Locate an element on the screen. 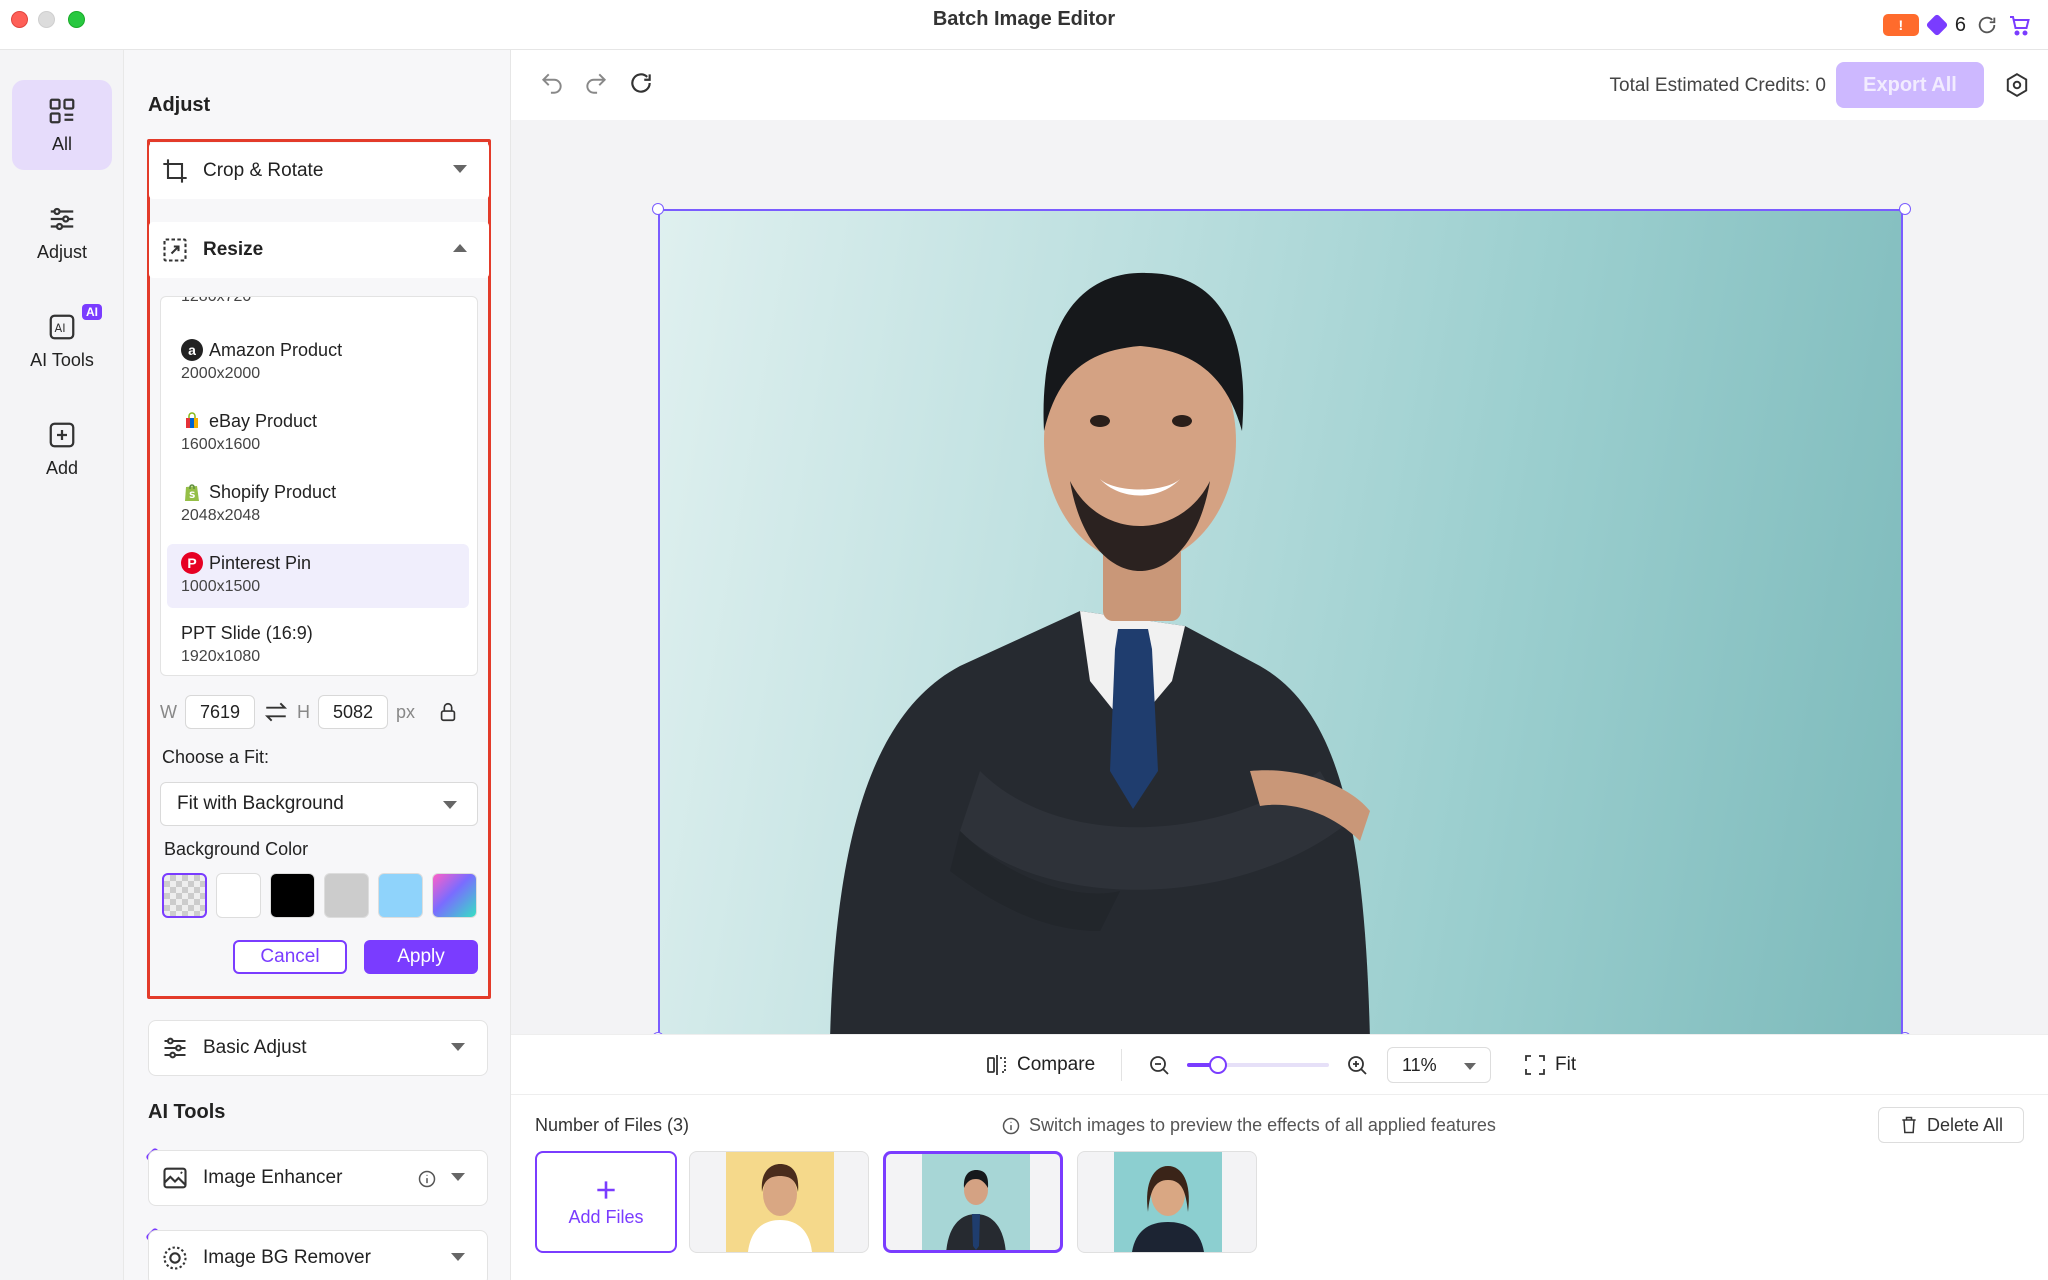 The image size is (2048, 1280). background-color-label: Background Color is located at coordinates (236, 849).